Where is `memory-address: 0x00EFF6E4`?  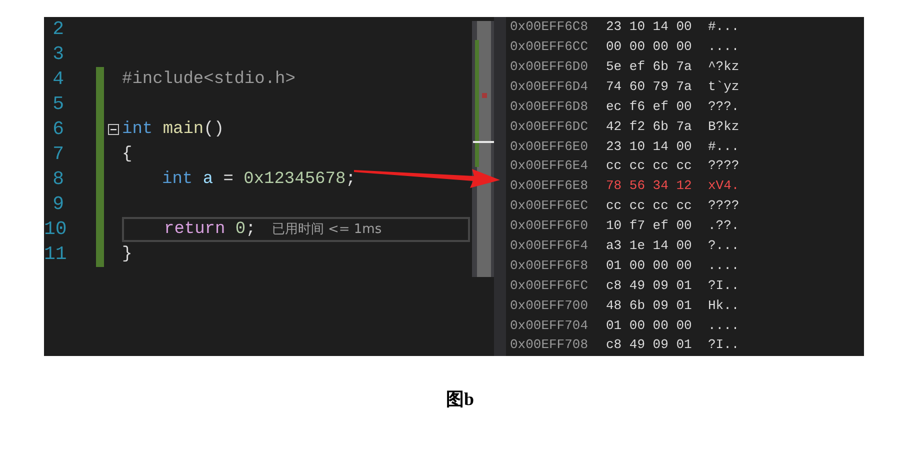 memory-address: 0x00EFF6E4 is located at coordinates (550, 166).